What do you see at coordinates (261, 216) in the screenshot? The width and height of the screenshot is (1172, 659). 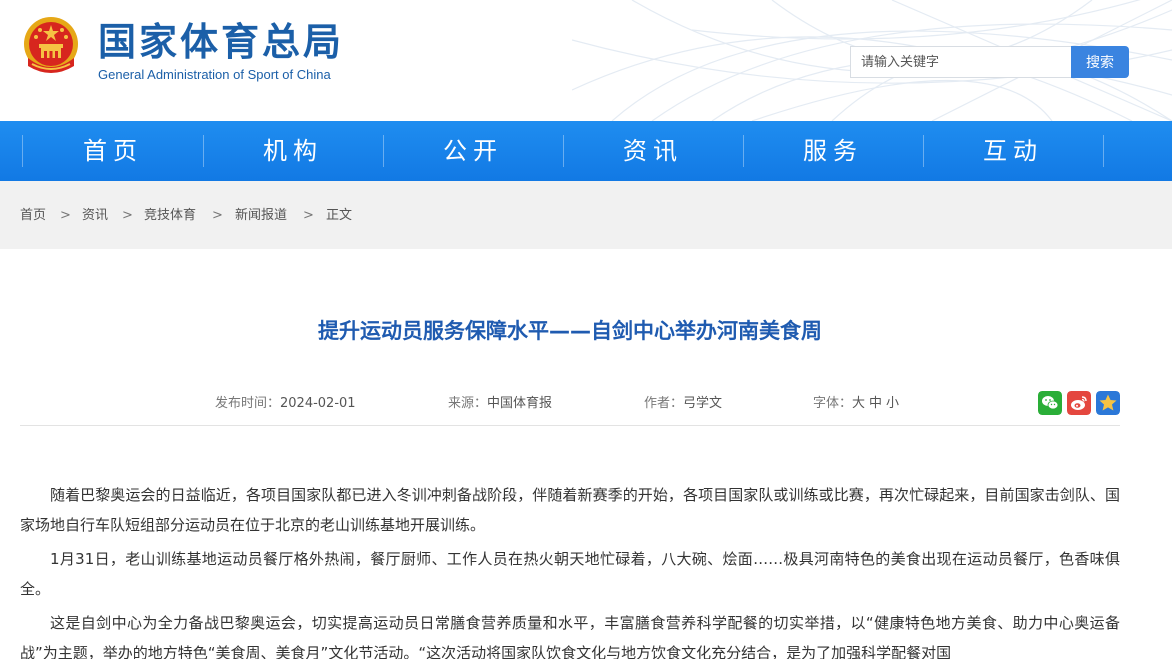 I see `breadcrumb-news-reports: 新闻报道` at bounding box center [261, 216].